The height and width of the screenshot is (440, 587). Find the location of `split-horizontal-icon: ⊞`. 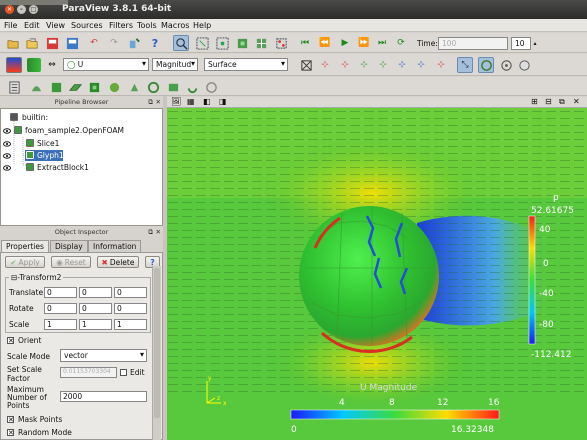

split-horizontal-icon: ⊞ is located at coordinates (534, 101).